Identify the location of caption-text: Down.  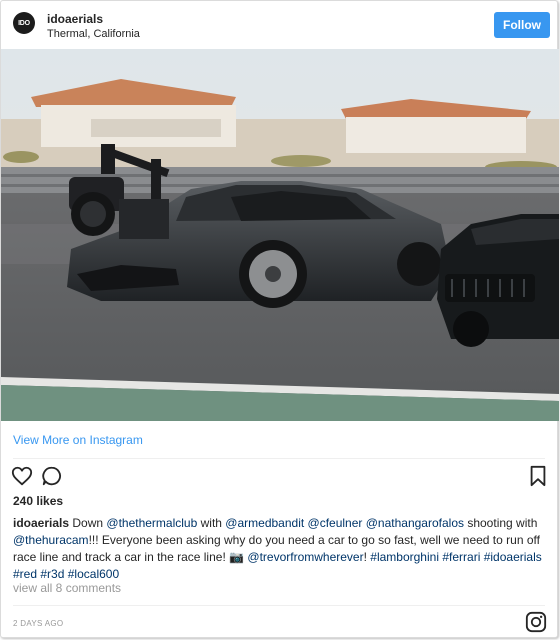
(89, 523).